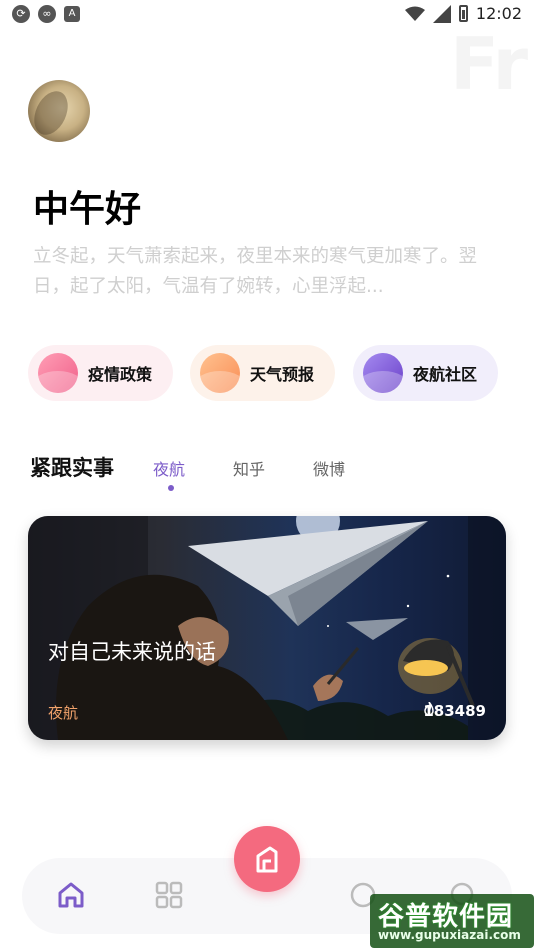  What do you see at coordinates (383, 373) in the screenshot?
I see `community-icon` at bounding box center [383, 373].